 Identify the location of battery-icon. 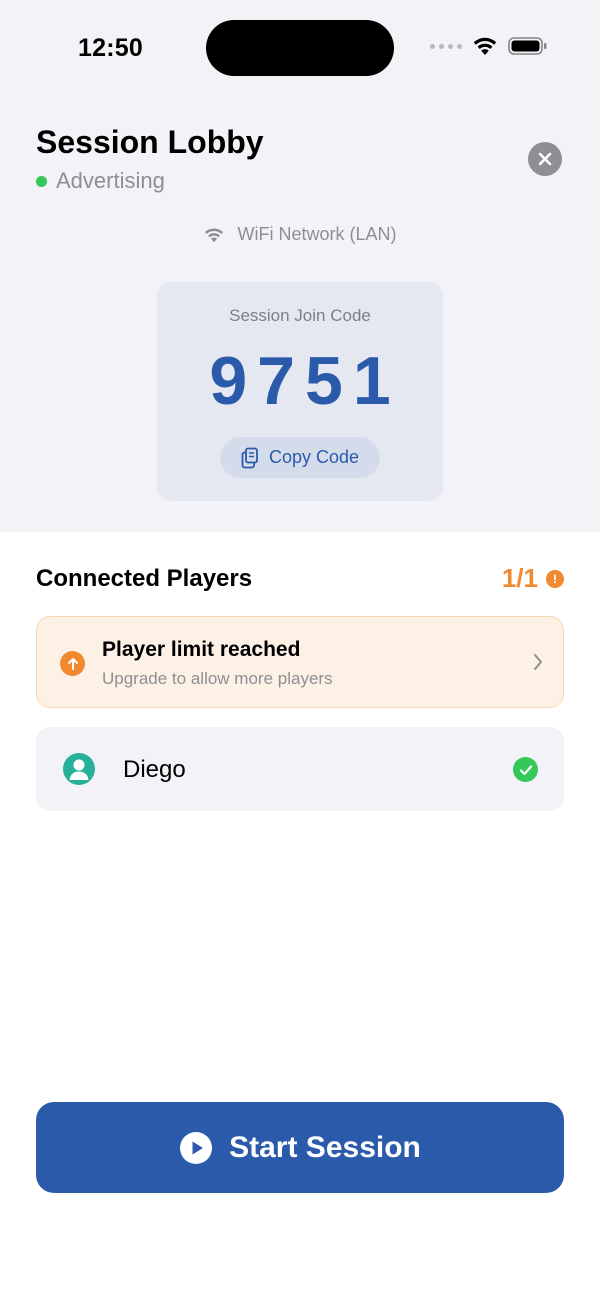
(527, 46).